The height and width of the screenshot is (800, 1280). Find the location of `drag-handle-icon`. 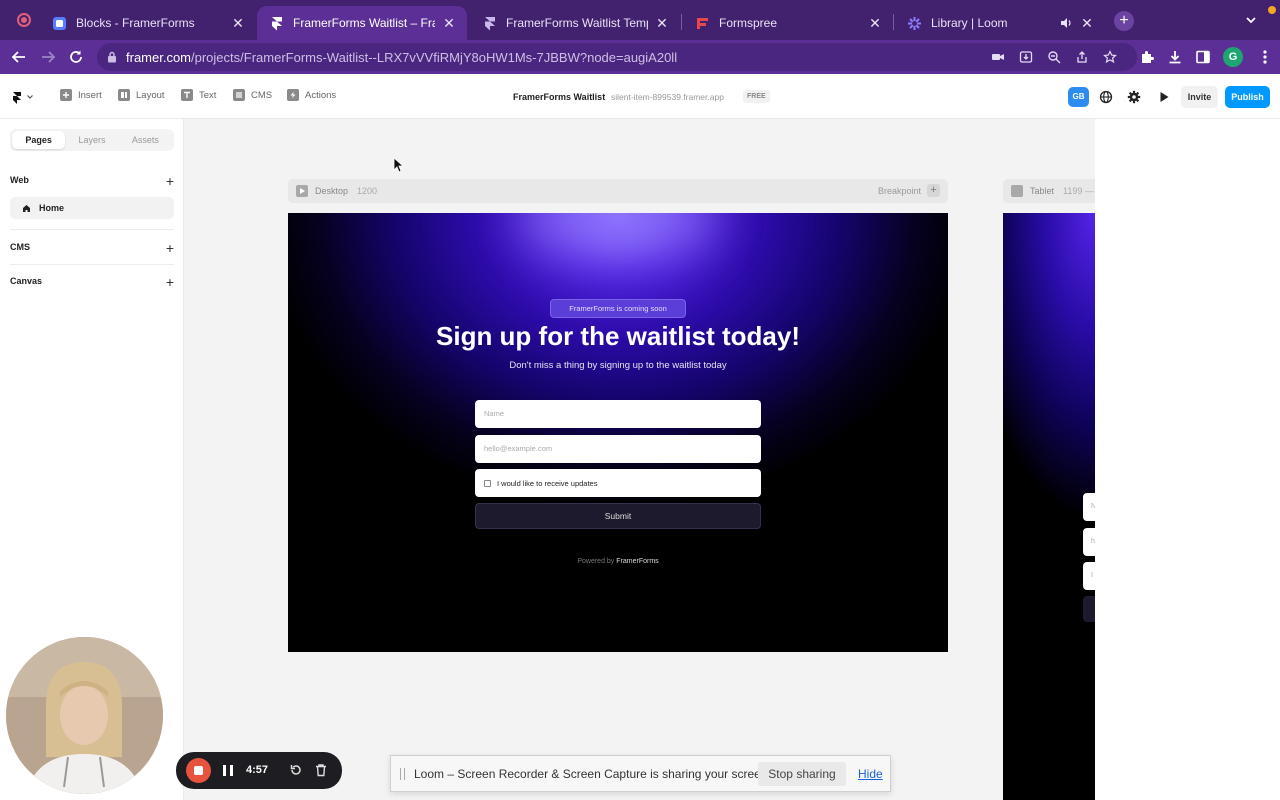

drag-handle-icon is located at coordinates (402, 774).